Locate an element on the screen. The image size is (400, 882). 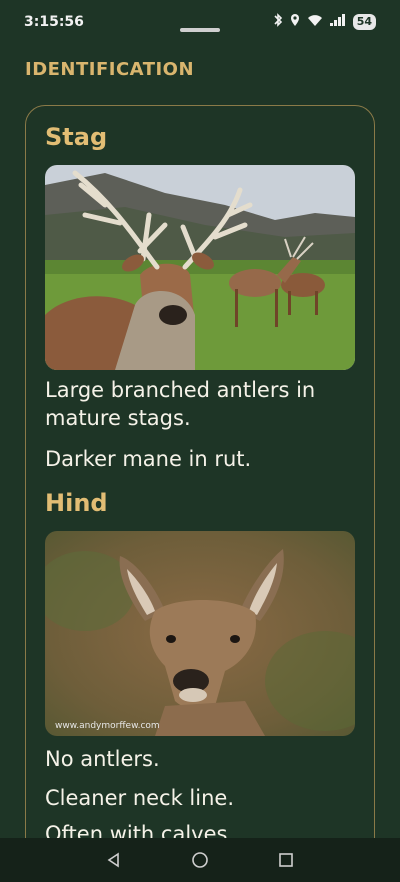
signal-icon is located at coordinates (337, 22).